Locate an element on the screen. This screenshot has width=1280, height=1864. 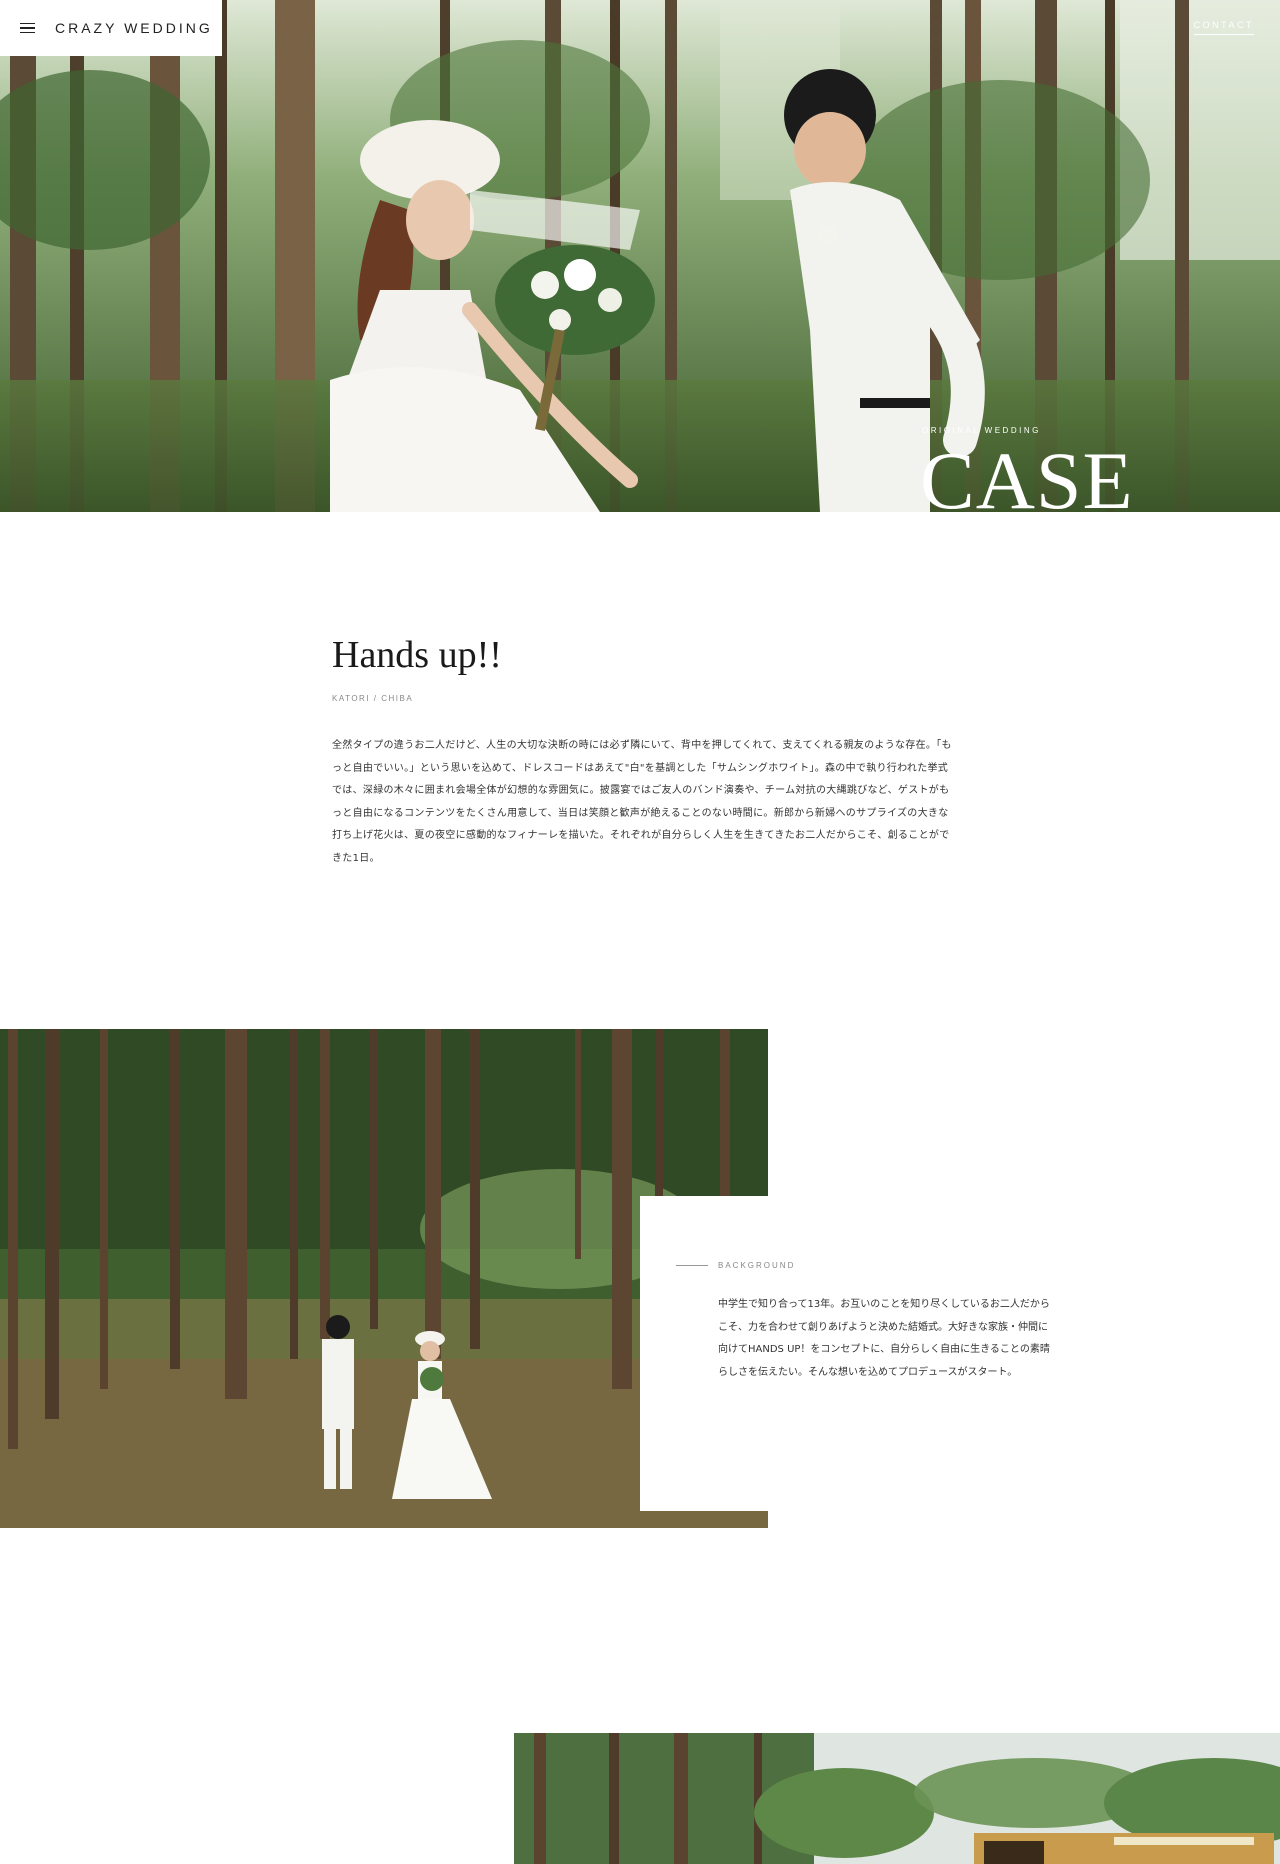
hero-kicker: ORIGINAL WEDDING is located at coordinates (981, 430).